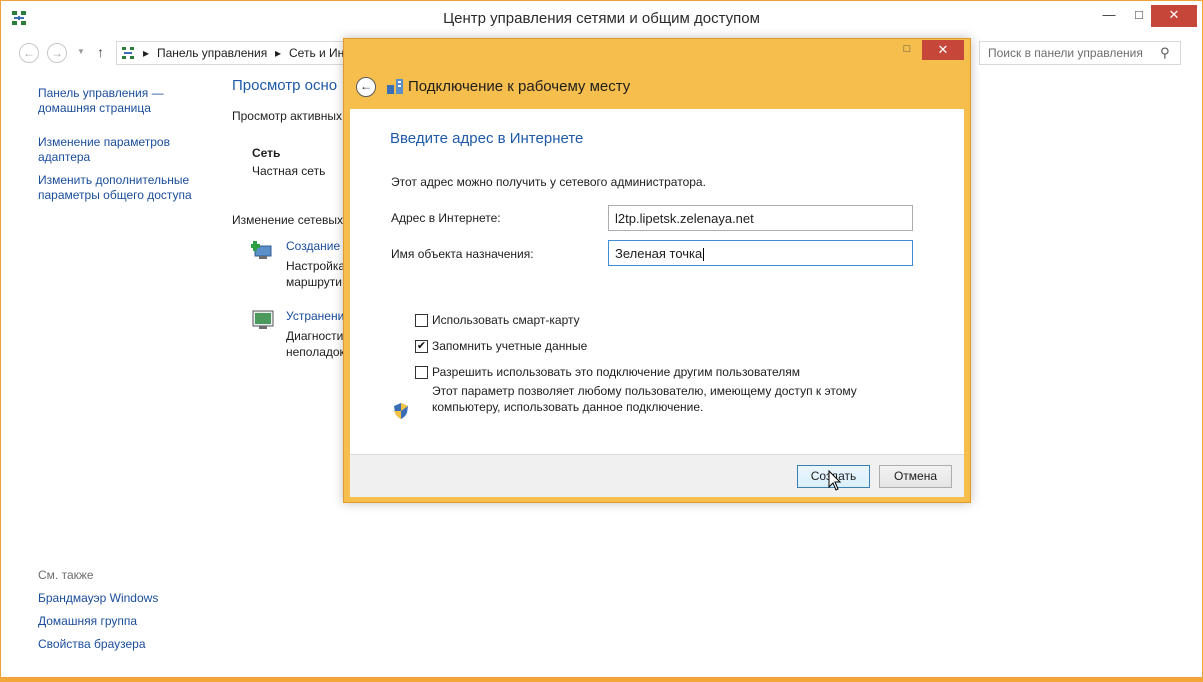  What do you see at coordinates (130, 644) in the screenshot?
I see `sidebar-link-browser: Свойства браузера` at bounding box center [130, 644].